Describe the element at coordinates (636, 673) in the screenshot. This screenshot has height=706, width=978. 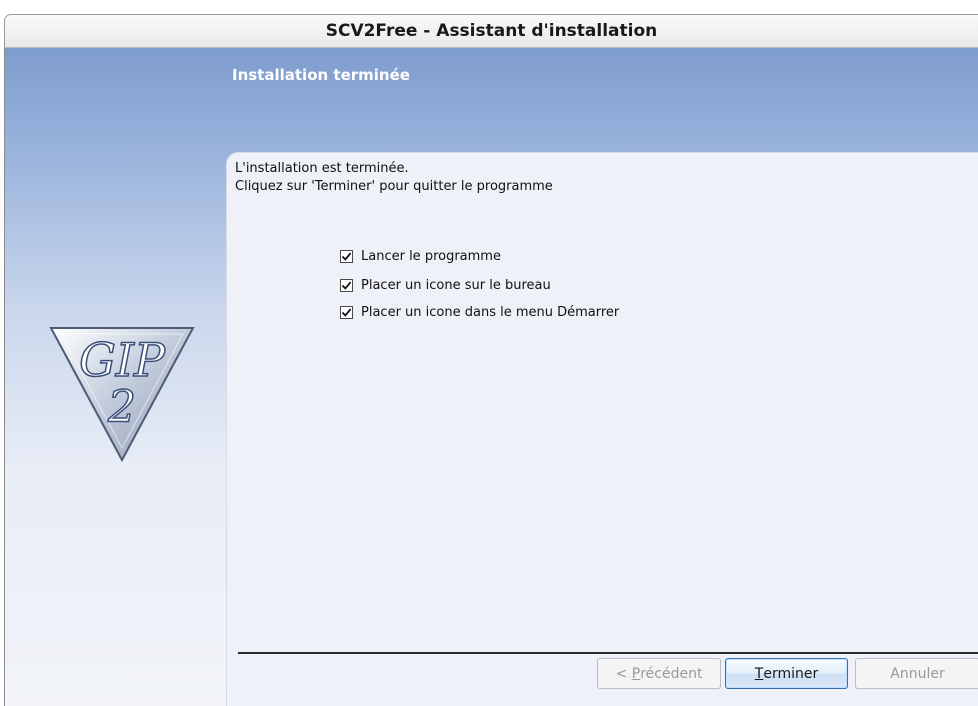
I see `previous-mnemonic: P` at that location.